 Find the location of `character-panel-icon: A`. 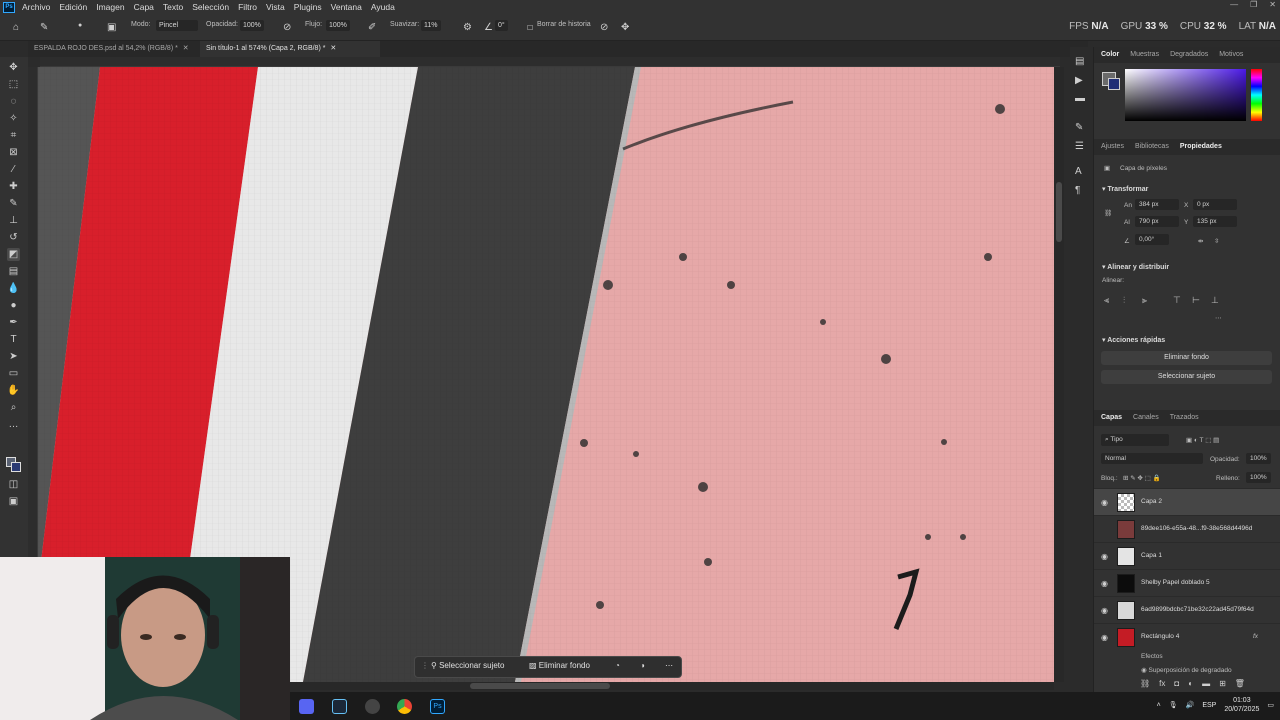

character-panel-icon: A is located at coordinates (1078, 172).